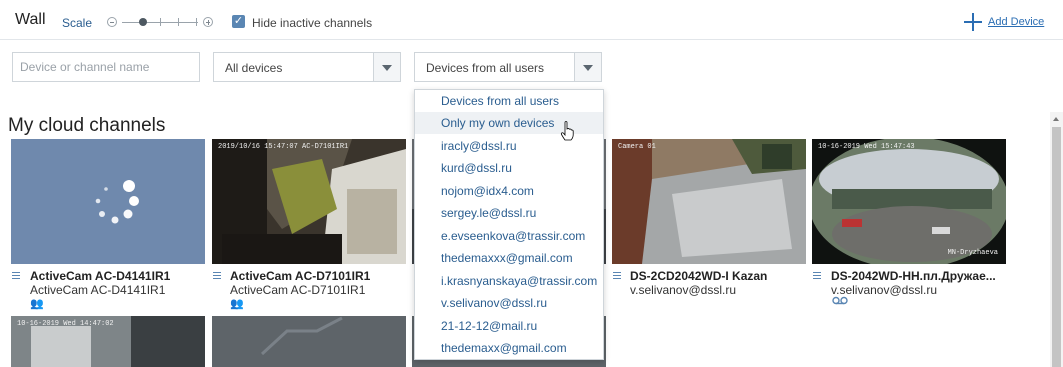  What do you see at coordinates (30, 19) in the screenshot?
I see `page-title: Wall` at bounding box center [30, 19].